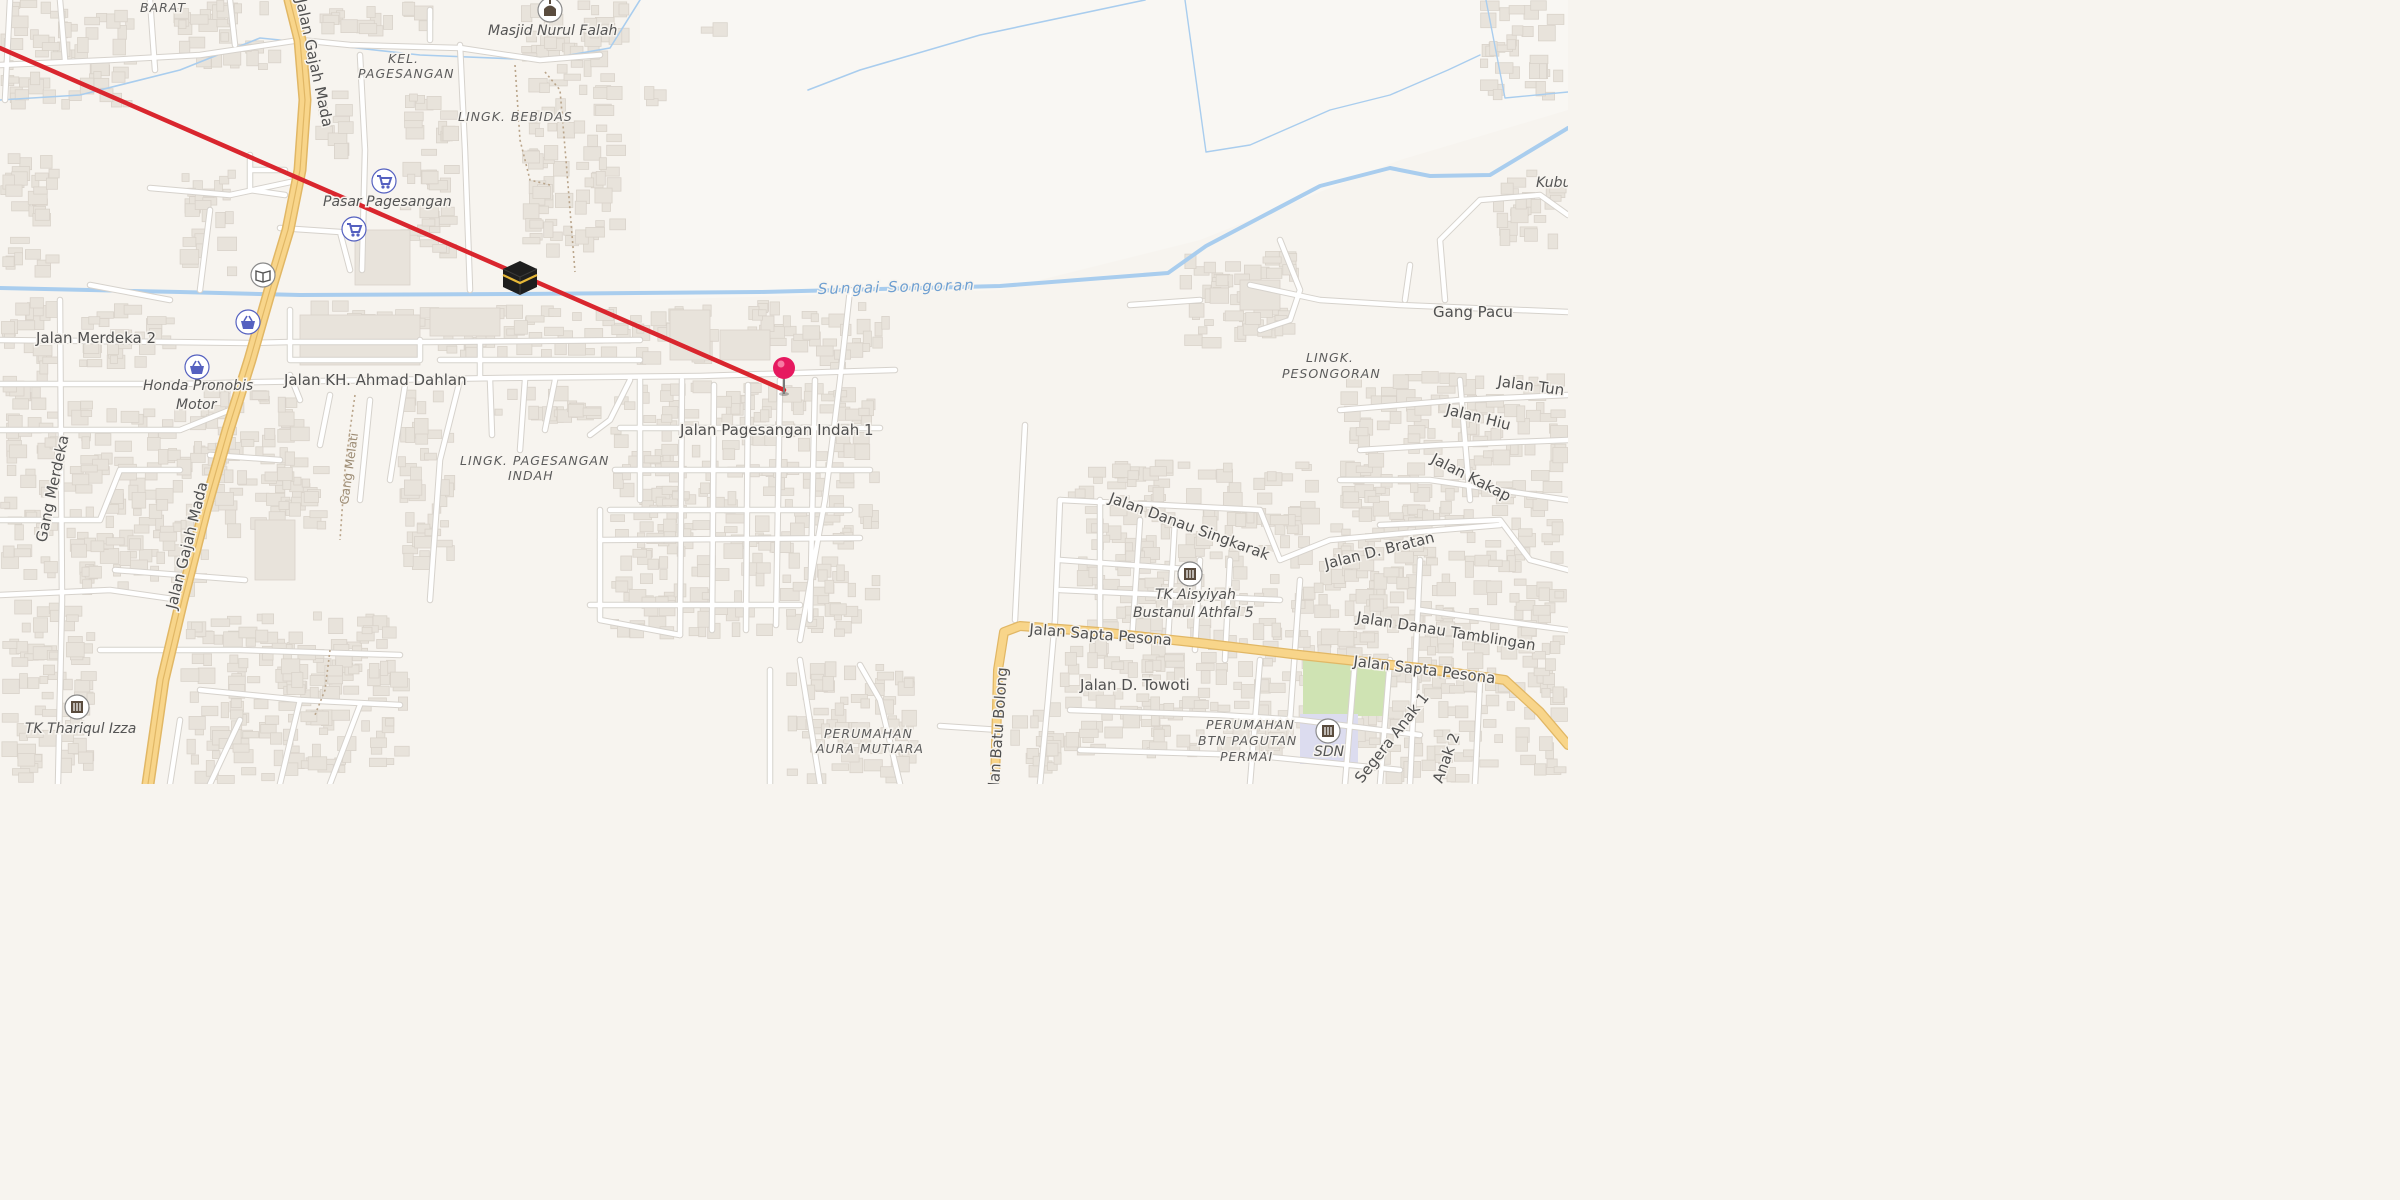 This screenshot has width=2400, height=1200. Describe the element at coordinates (375, 380) in the screenshot. I see `jalan-kh-ahmad-dahlan-label: Jalan KH. Ahmad Dahlan` at that location.